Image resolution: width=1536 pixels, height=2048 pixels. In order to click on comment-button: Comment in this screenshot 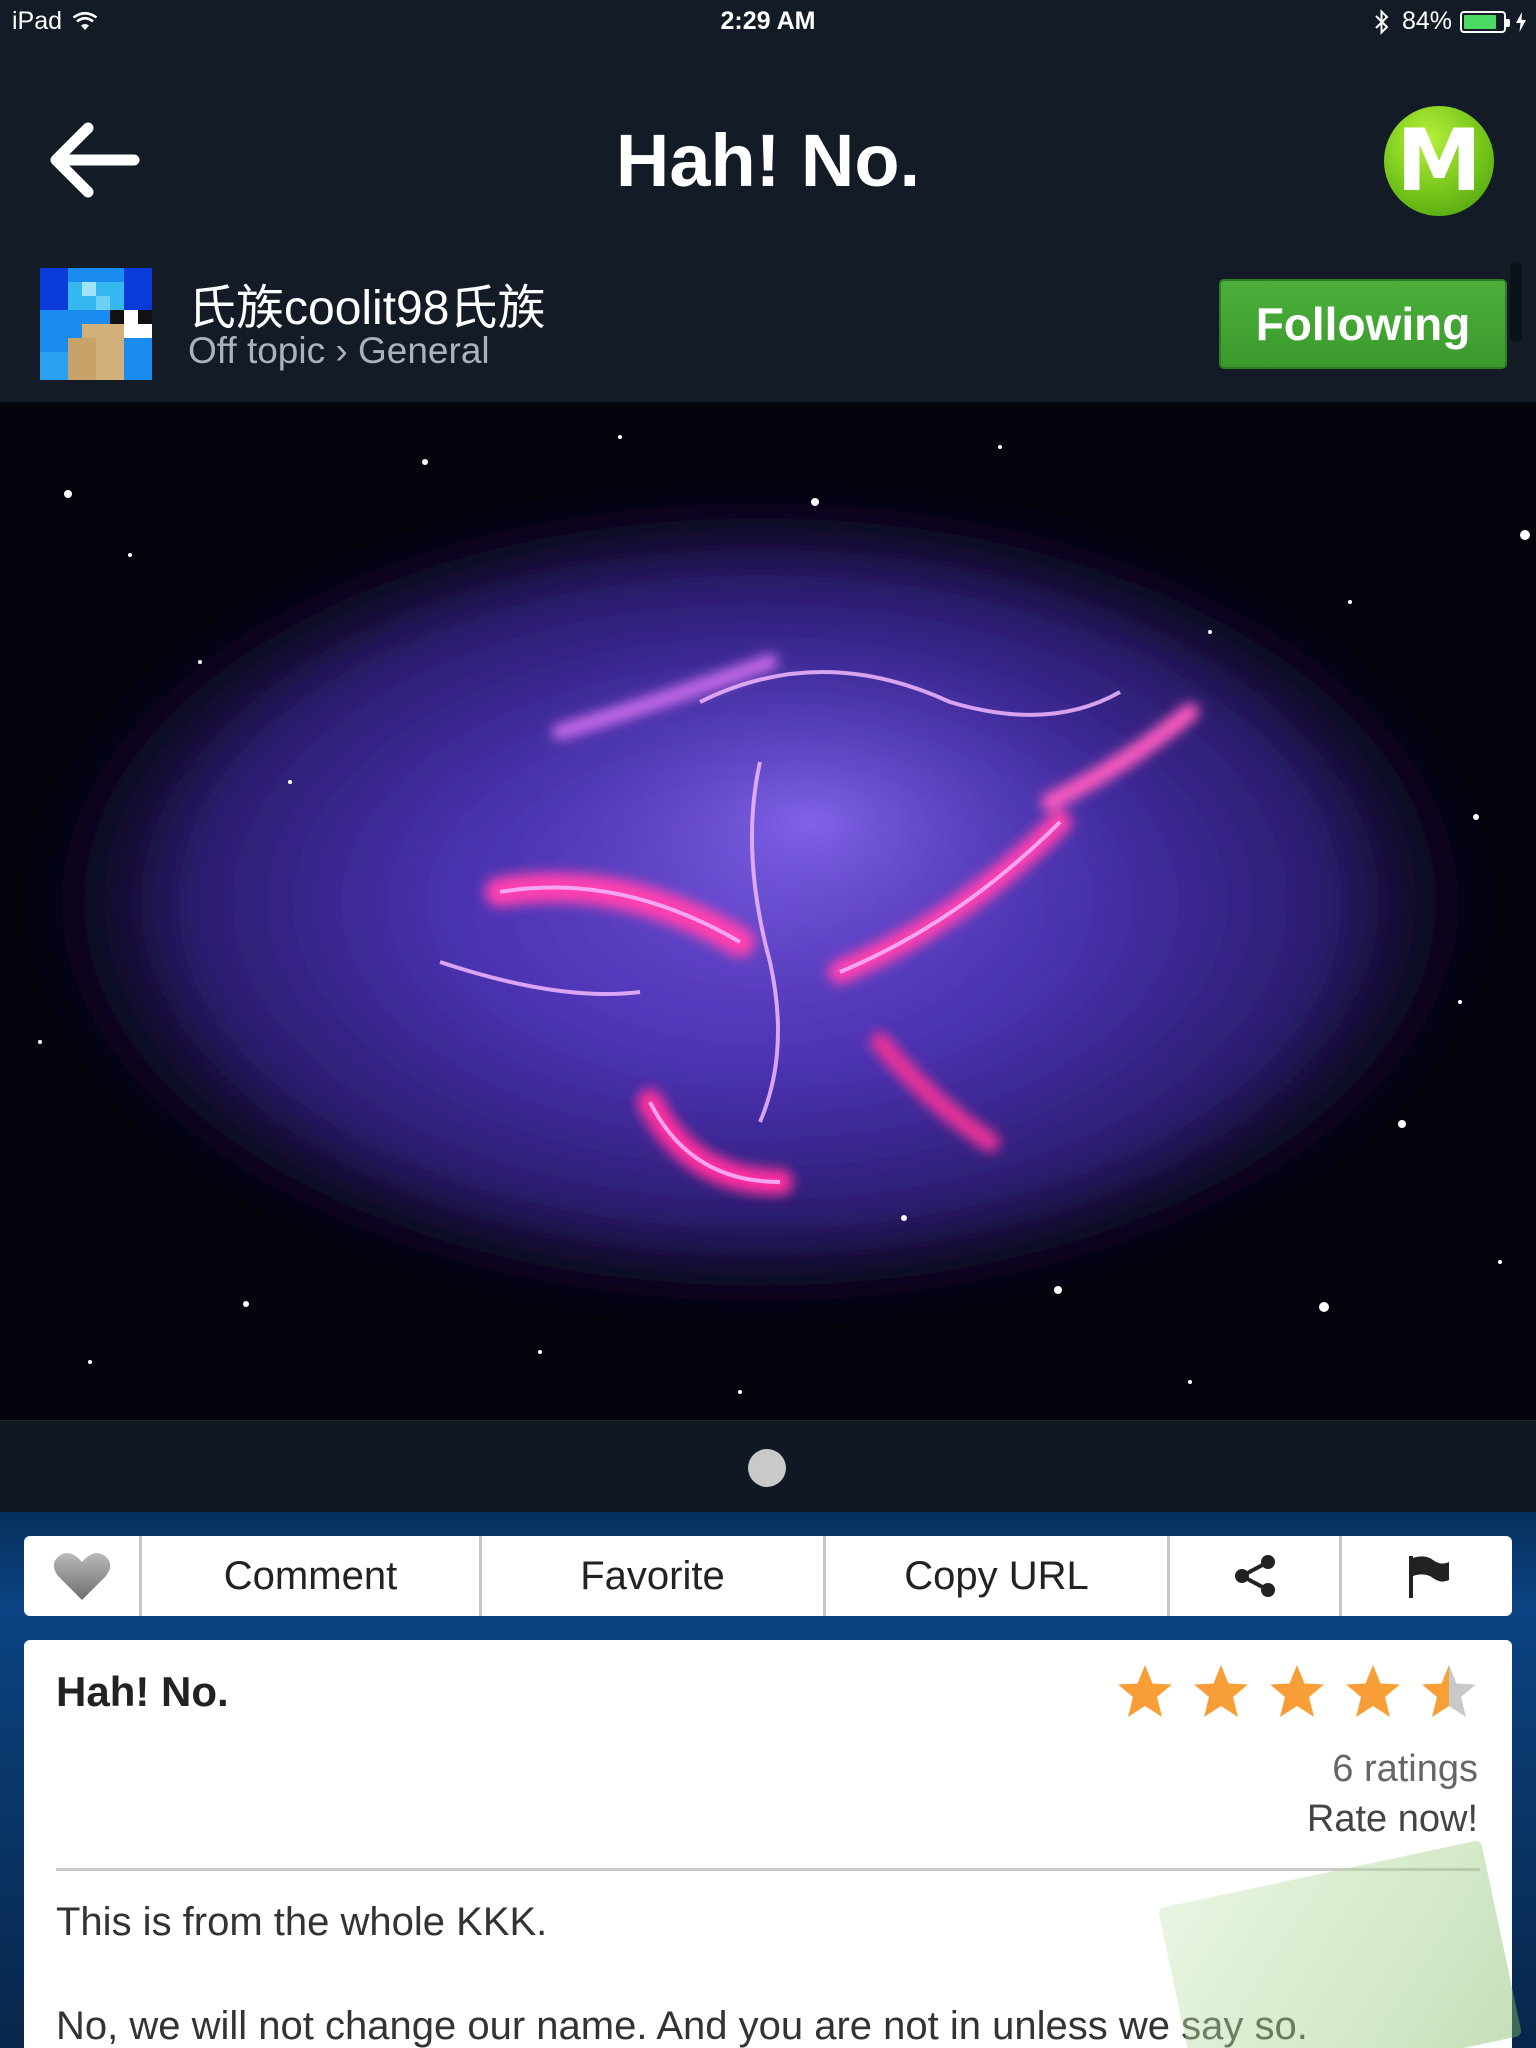, I will do `click(312, 1576)`.